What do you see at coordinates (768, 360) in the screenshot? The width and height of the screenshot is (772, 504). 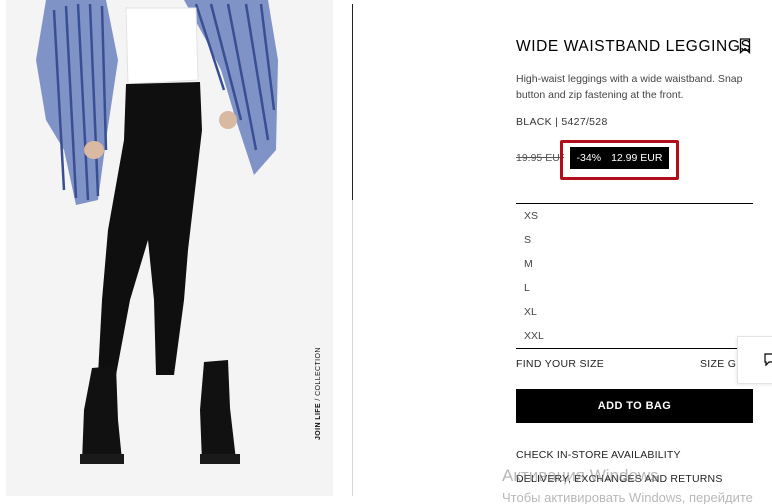 I see `chat-icon` at bounding box center [768, 360].